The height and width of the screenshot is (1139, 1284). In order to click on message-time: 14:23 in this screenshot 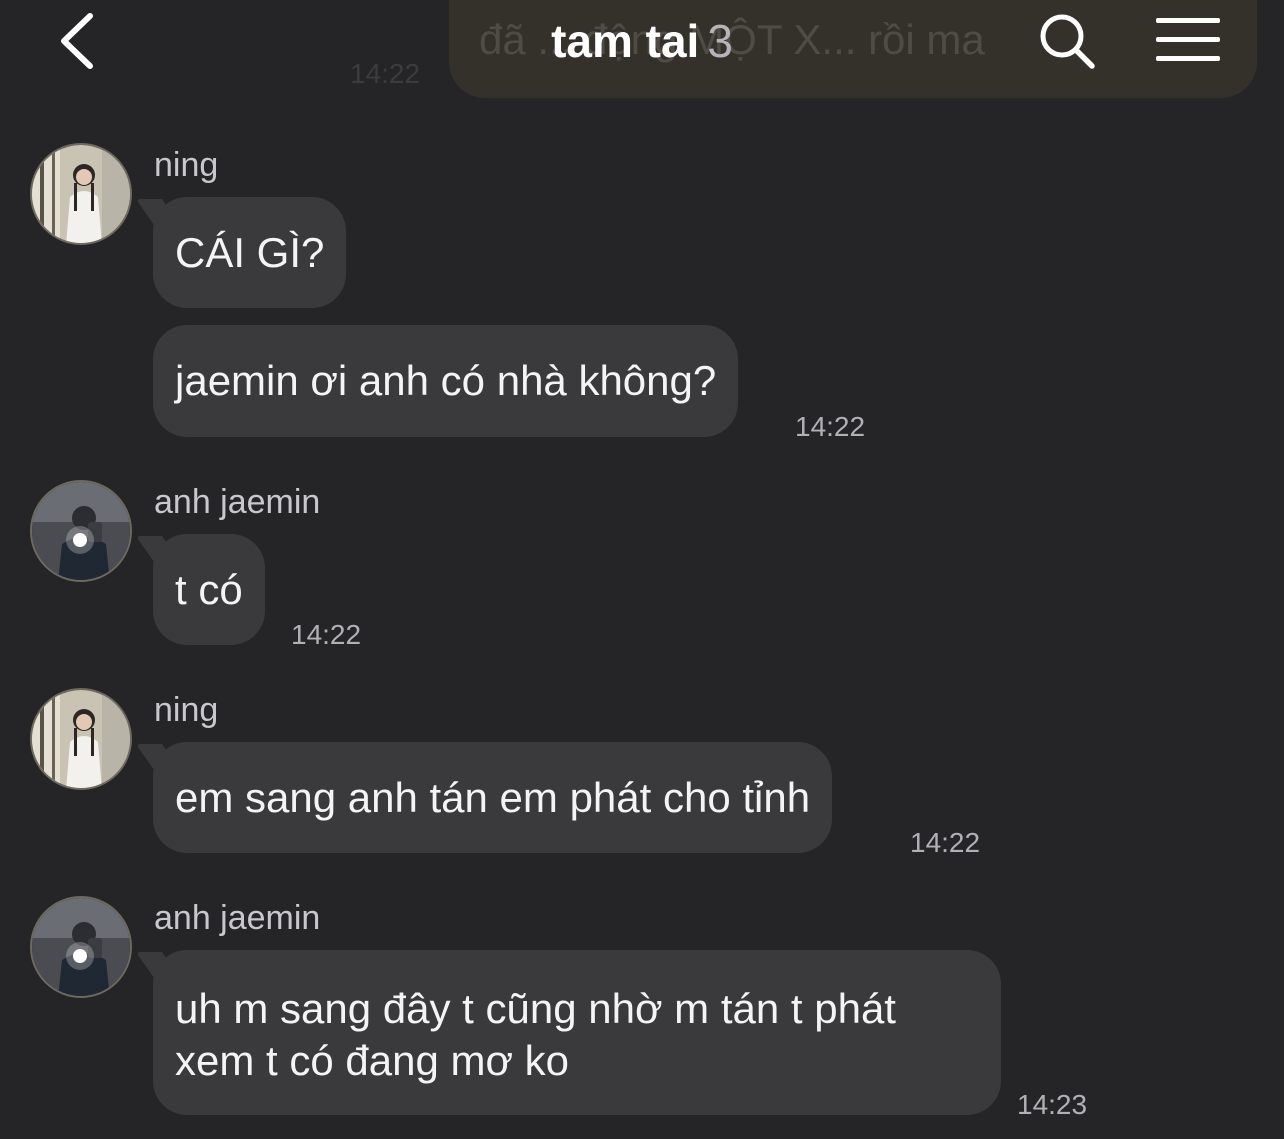, I will do `click(1052, 1104)`.